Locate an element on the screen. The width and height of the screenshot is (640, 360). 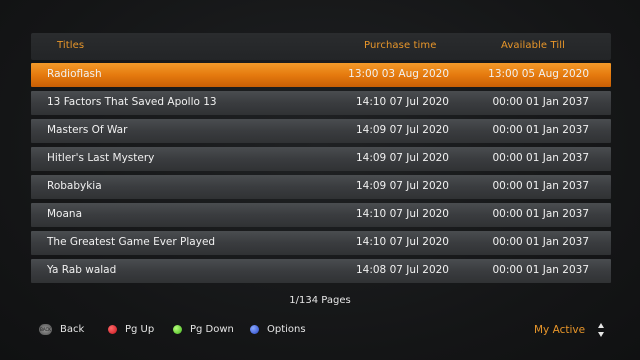
row-purchase-time: 13:00 03 Aug 2020 is located at coordinates (398, 74).